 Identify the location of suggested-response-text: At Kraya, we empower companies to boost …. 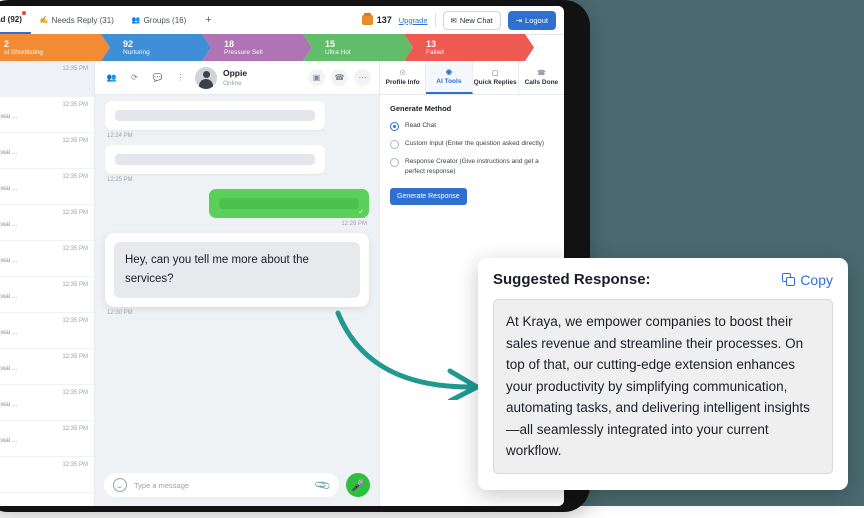
(663, 386).